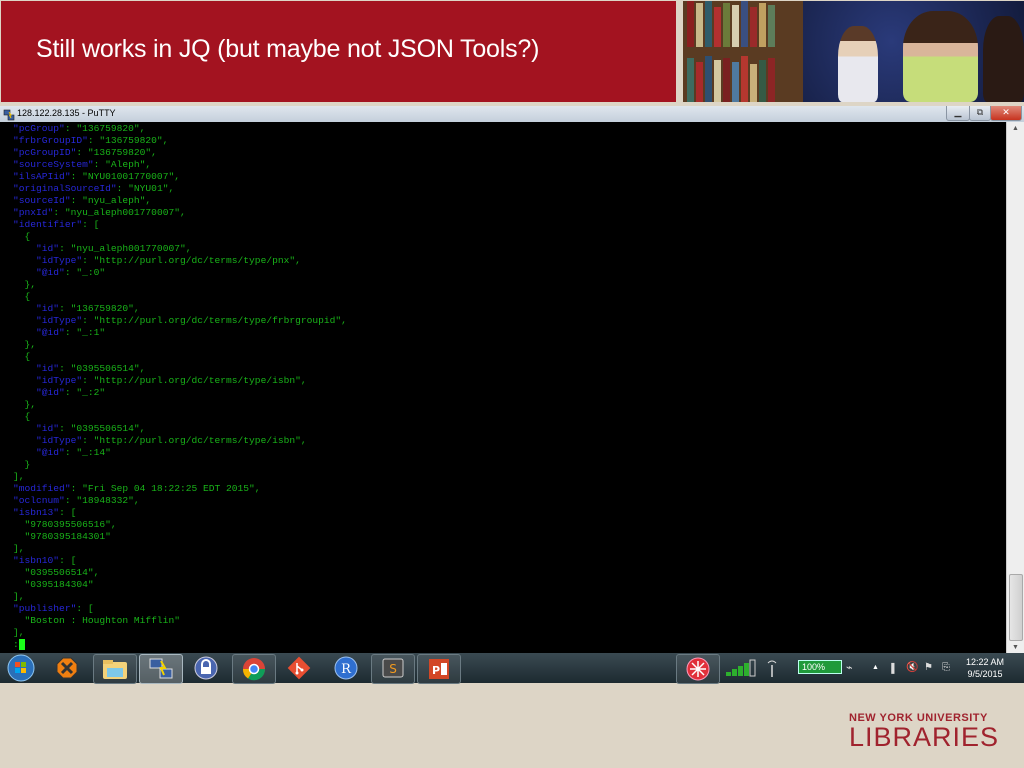 The image size is (1024, 768). Describe the element at coordinates (516, 501) in the screenshot. I see `terminal-line: "oclcnum": "18948332",` at that location.